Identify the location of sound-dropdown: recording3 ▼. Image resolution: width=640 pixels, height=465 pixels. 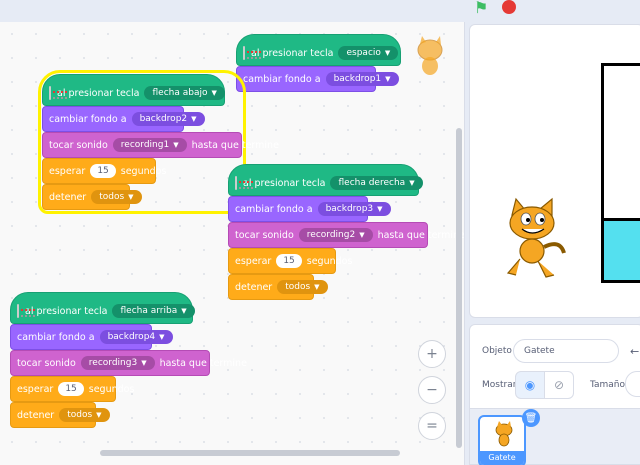
(117, 363).